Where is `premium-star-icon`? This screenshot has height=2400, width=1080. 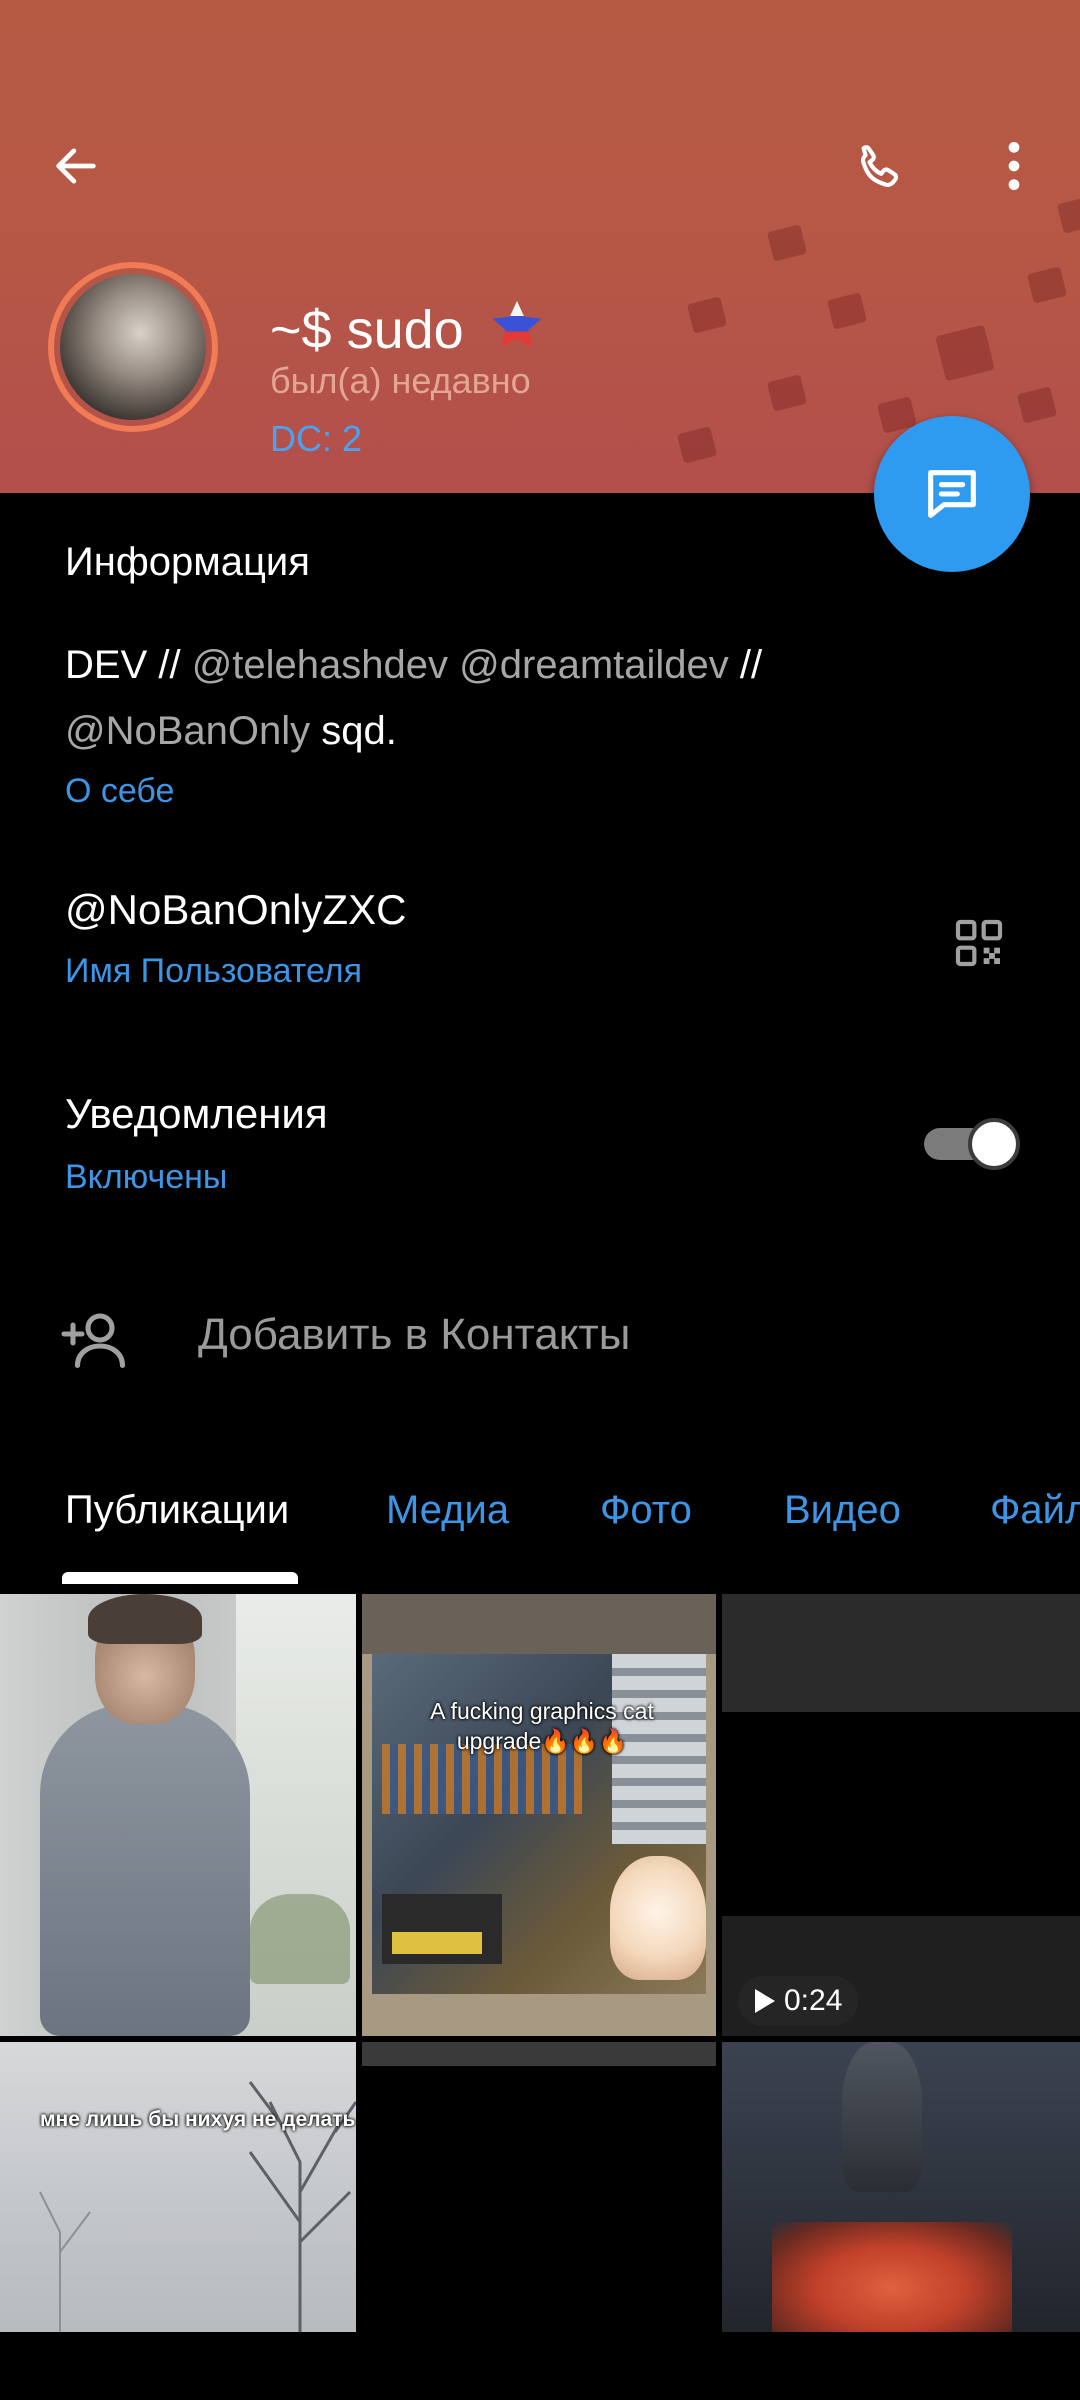 premium-star-icon is located at coordinates (517, 324).